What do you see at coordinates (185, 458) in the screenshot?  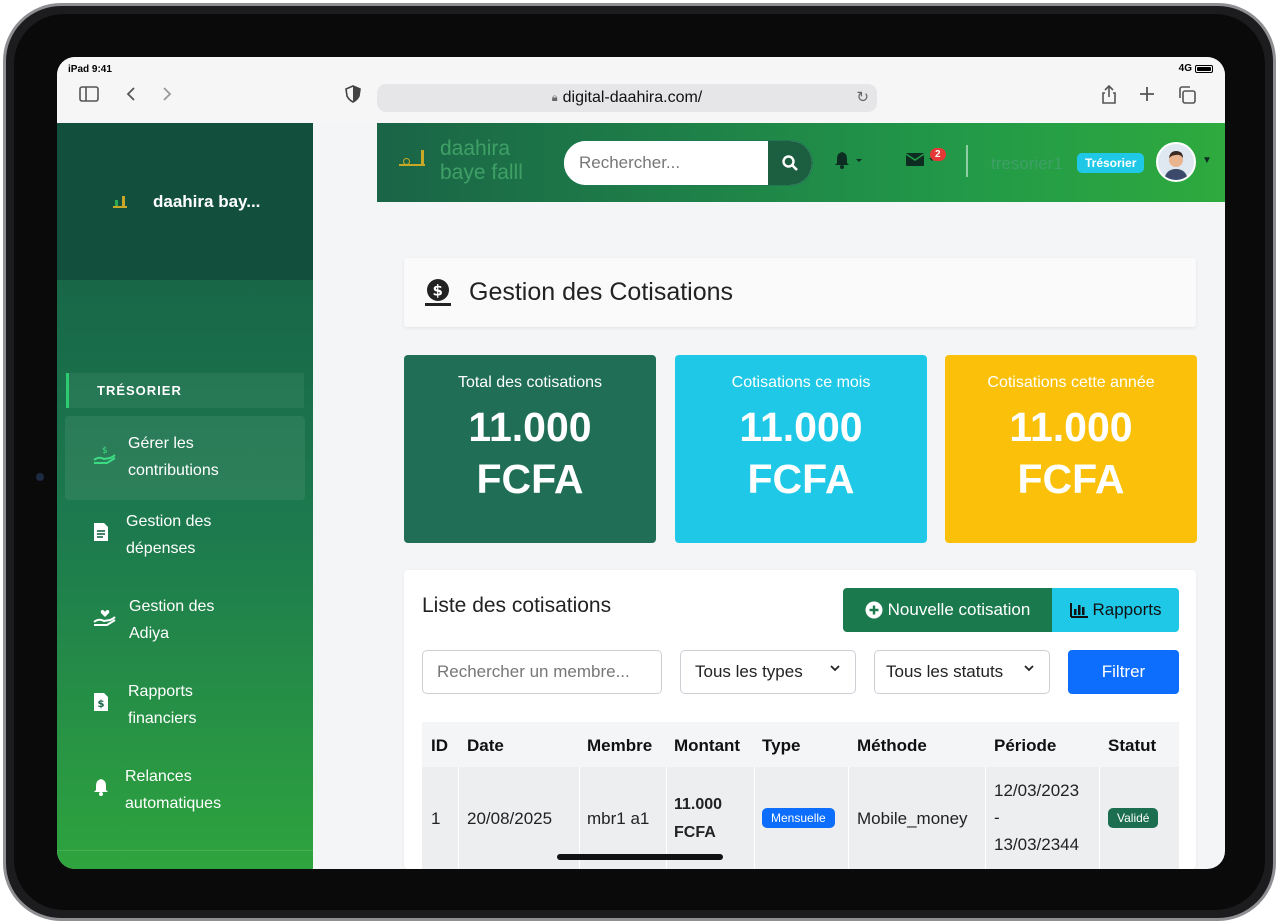 I see `sidebar-item-contributions: $ Gérer les contributions` at bounding box center [185, 458].